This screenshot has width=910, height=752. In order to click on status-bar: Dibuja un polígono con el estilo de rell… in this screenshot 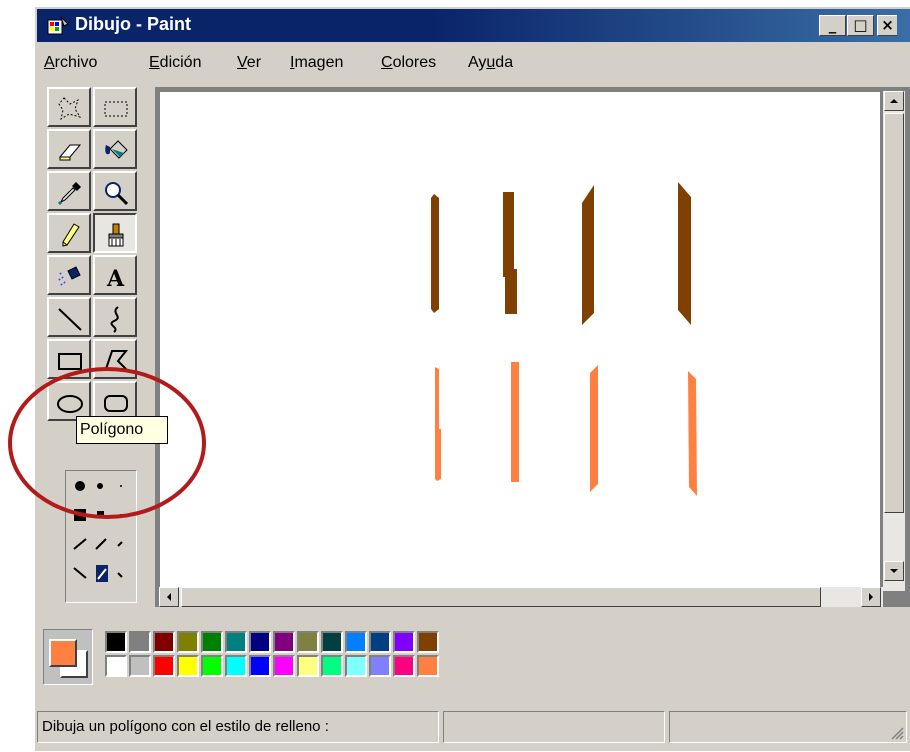, I will do `click(472, 729)`.